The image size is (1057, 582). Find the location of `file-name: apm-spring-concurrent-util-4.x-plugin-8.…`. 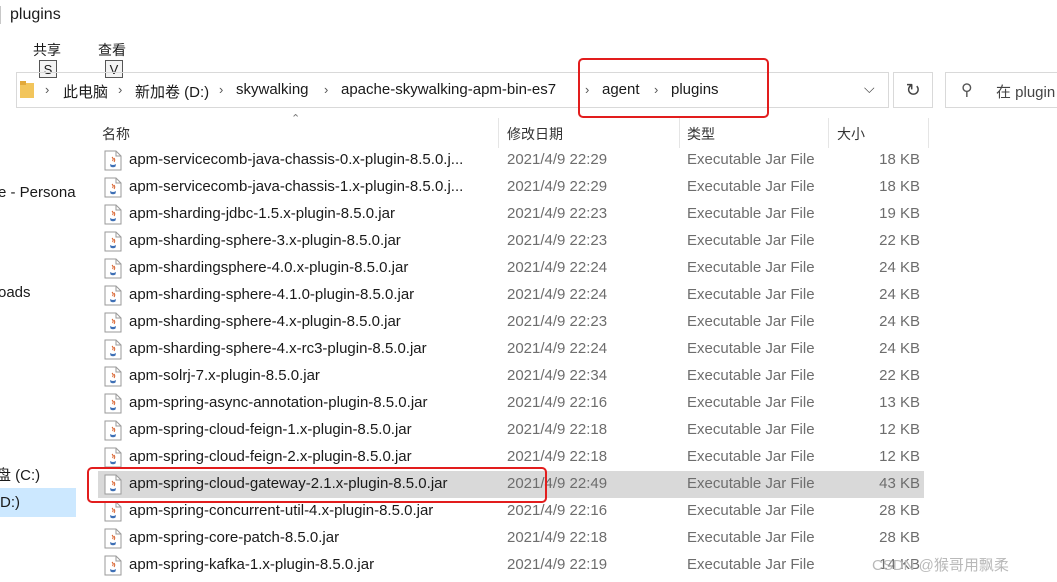

file-name: apm-spring-concurrent-util-4.x-plugin-8.… is located at coordinates (281, 510).